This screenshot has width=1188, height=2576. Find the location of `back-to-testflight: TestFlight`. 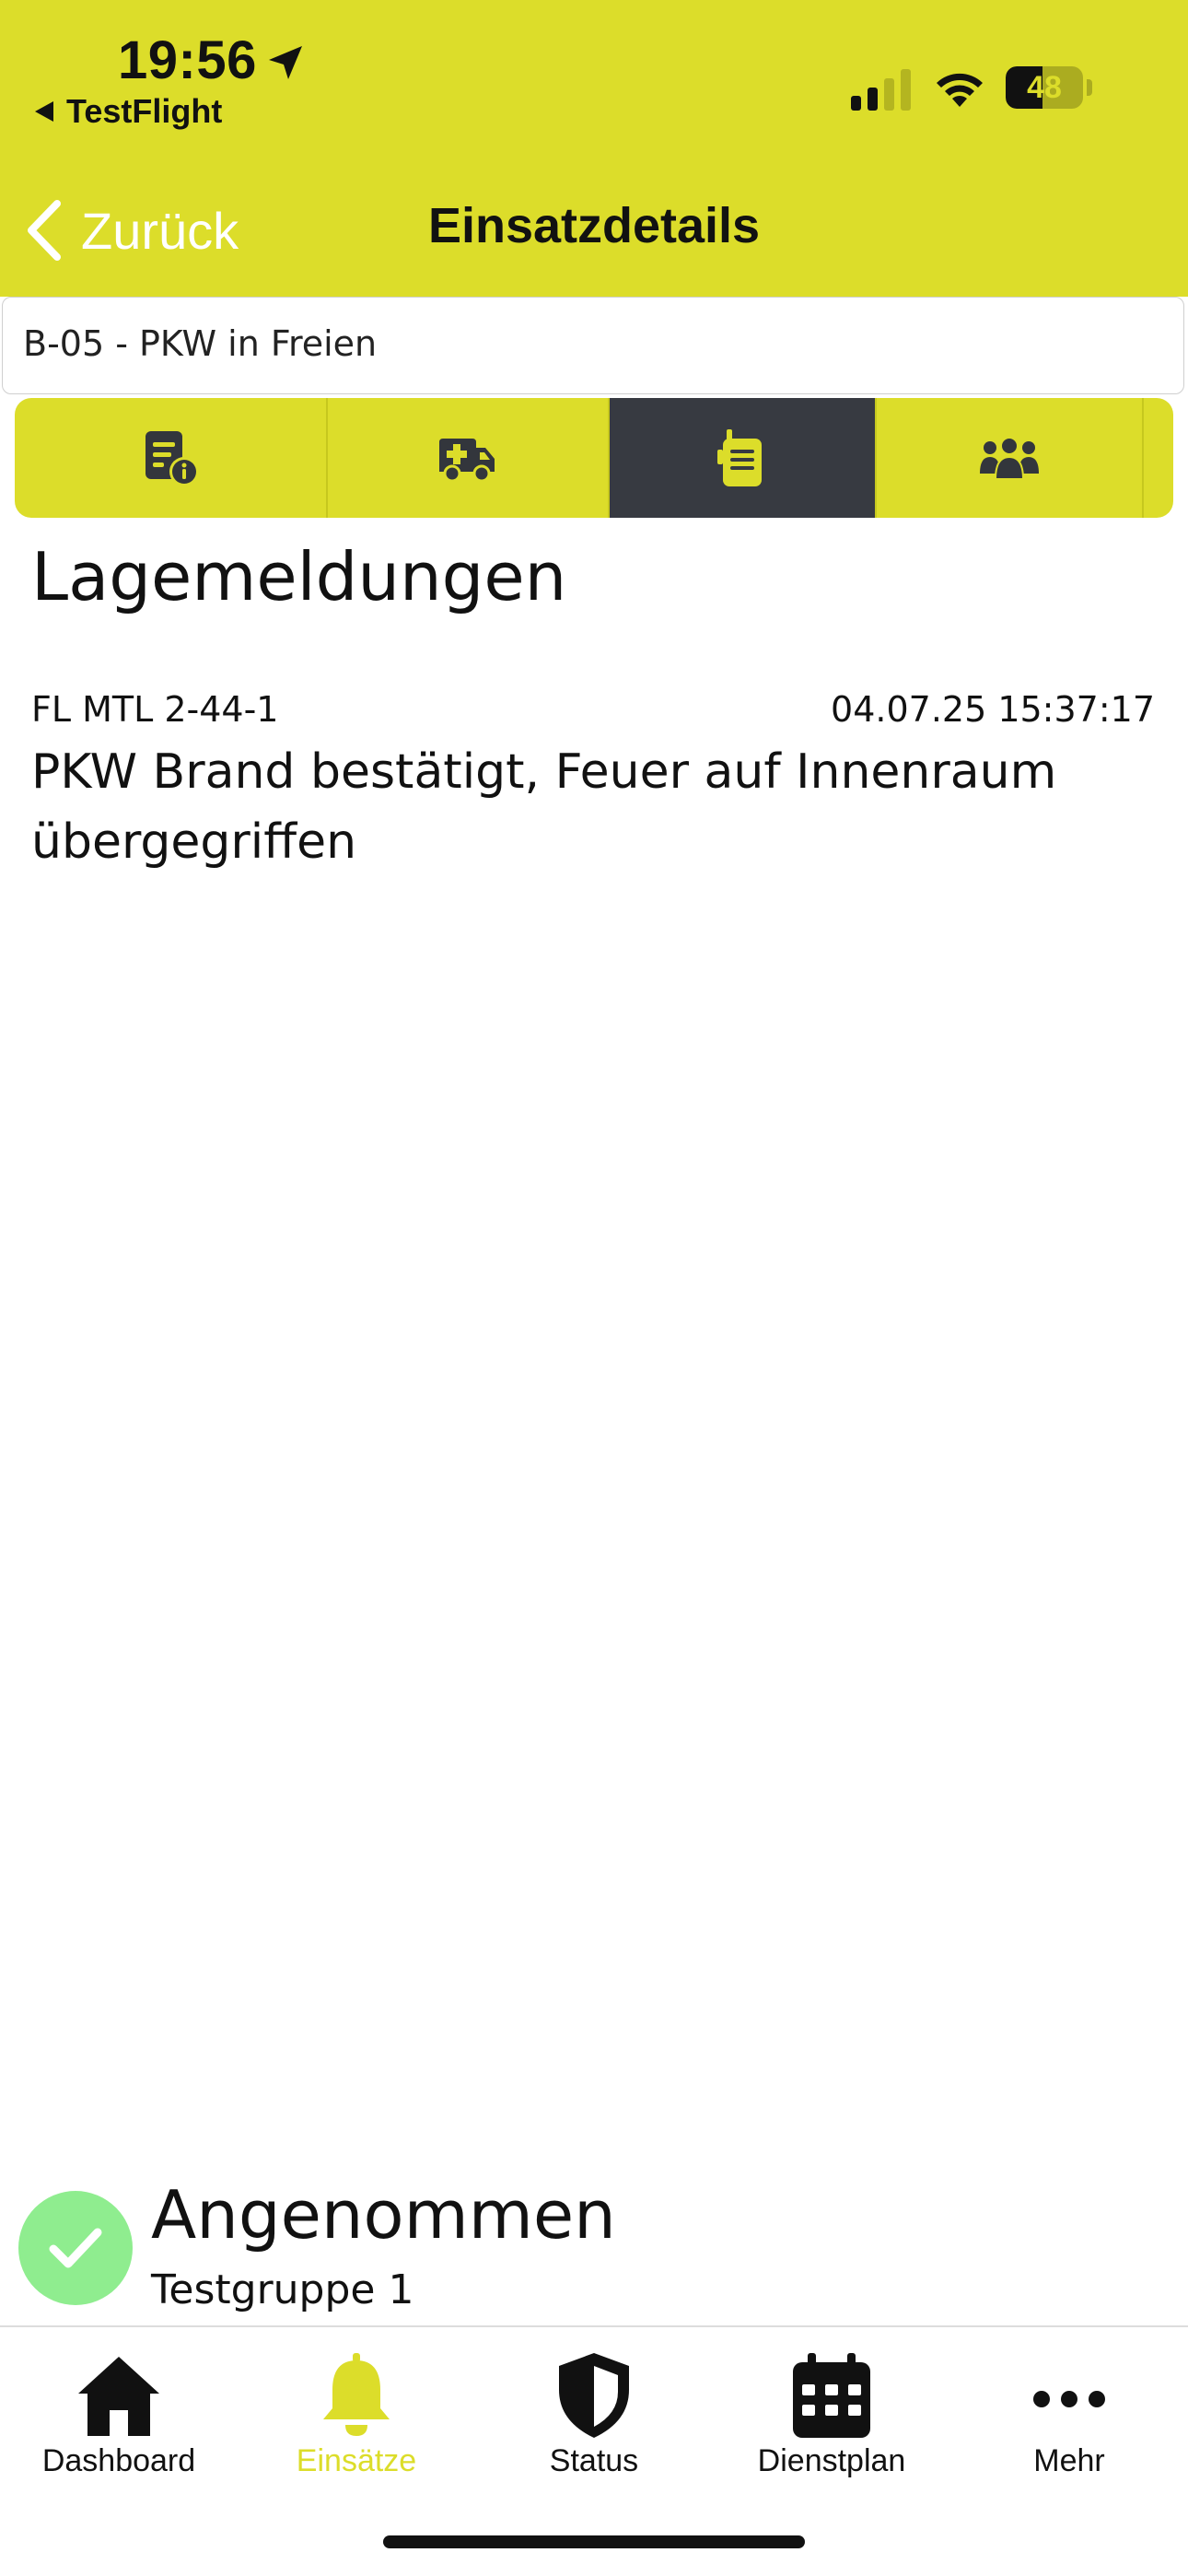

back-to-testflight: TestFlight is located at coordinates (128, 111).